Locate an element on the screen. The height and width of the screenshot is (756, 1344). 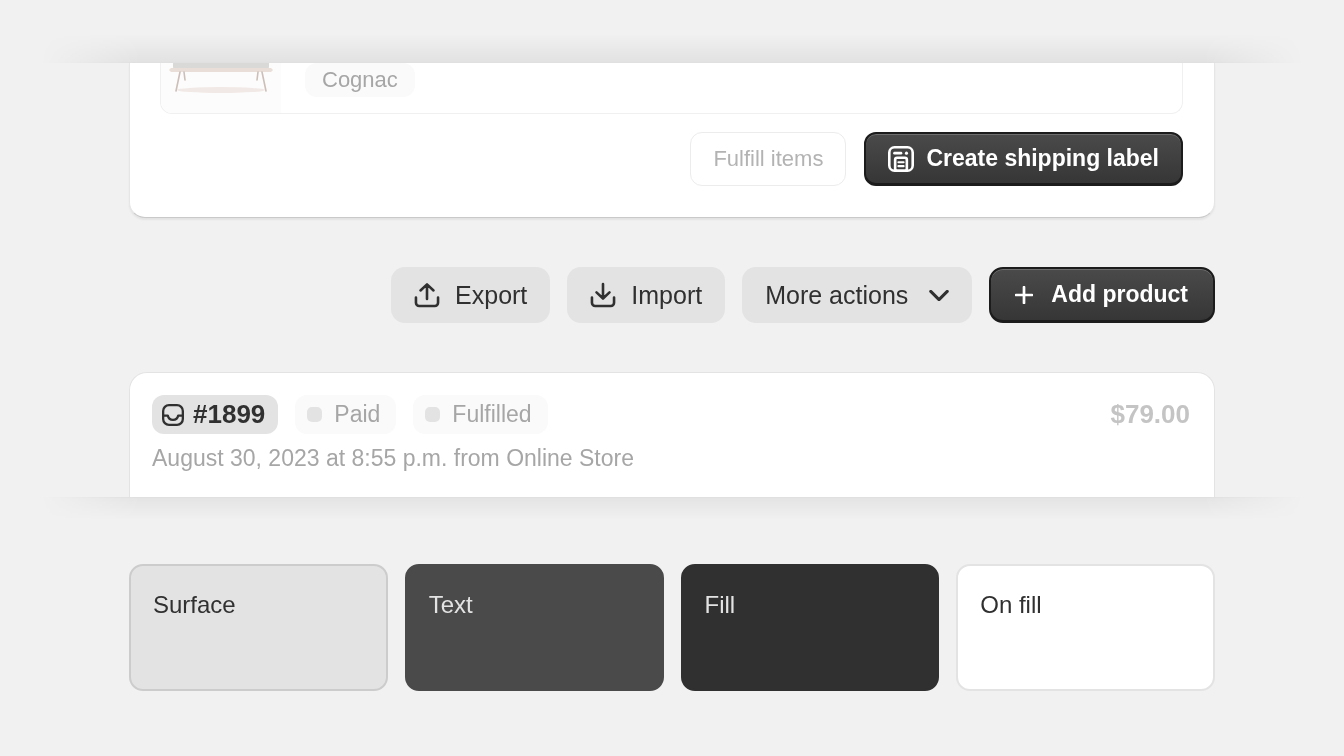
swatch-label: Fill is located at coordinates (720, 605).